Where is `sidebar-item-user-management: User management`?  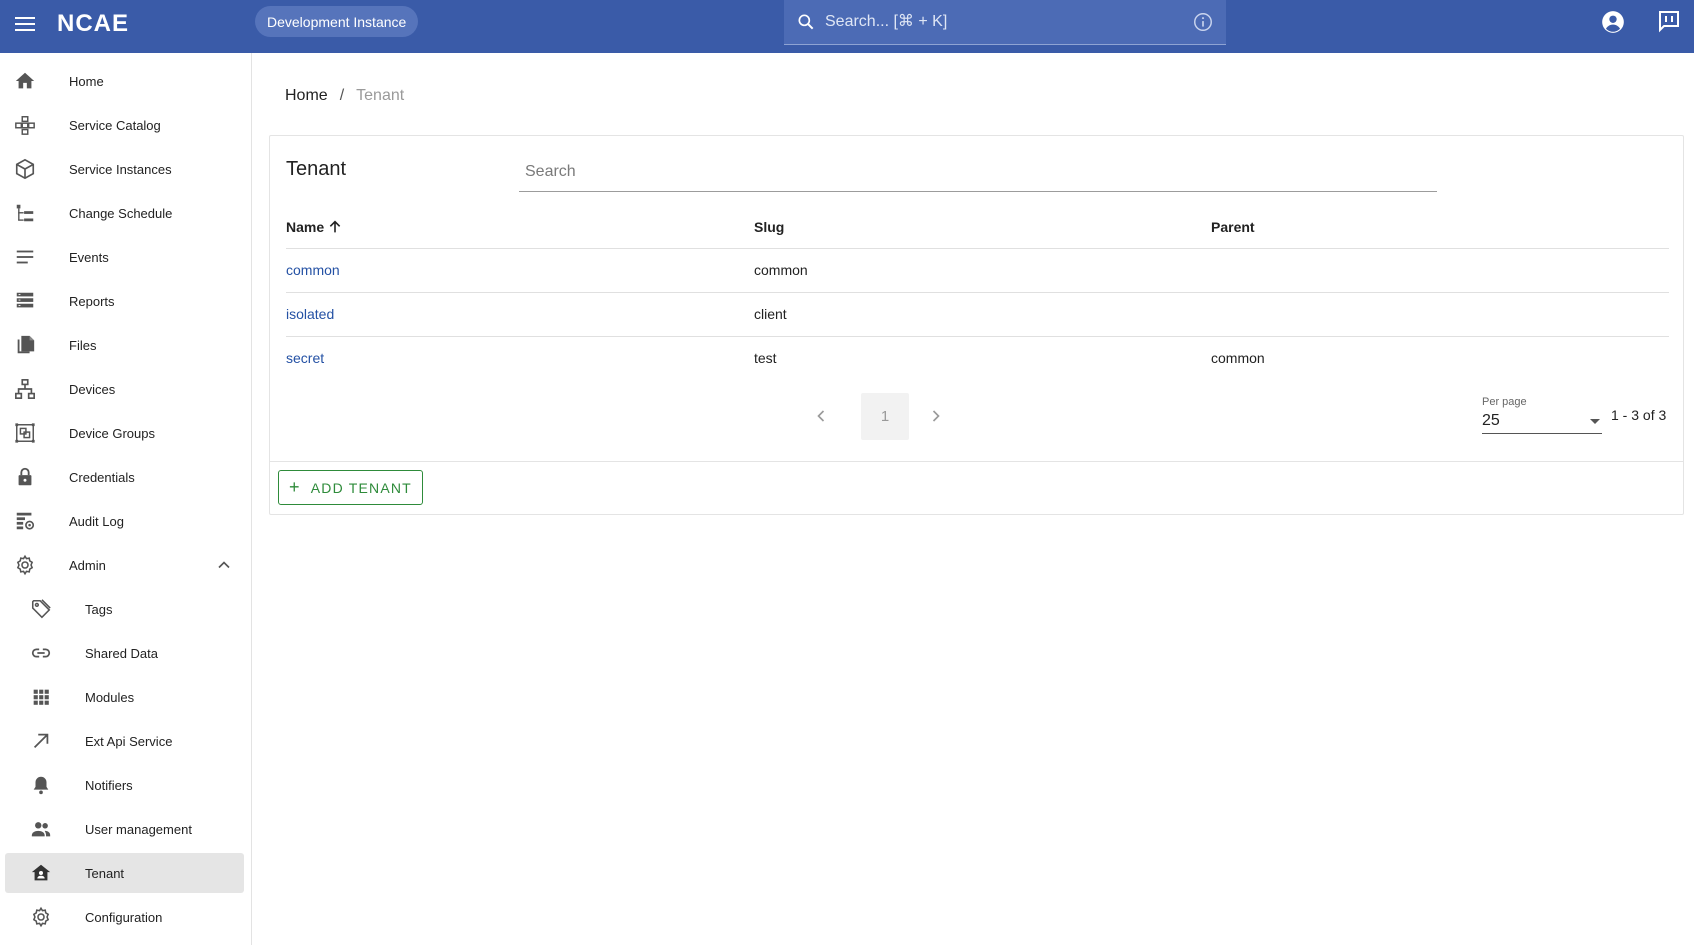 sidebar-item-user-management: User management is located at coordinates (124, 829).